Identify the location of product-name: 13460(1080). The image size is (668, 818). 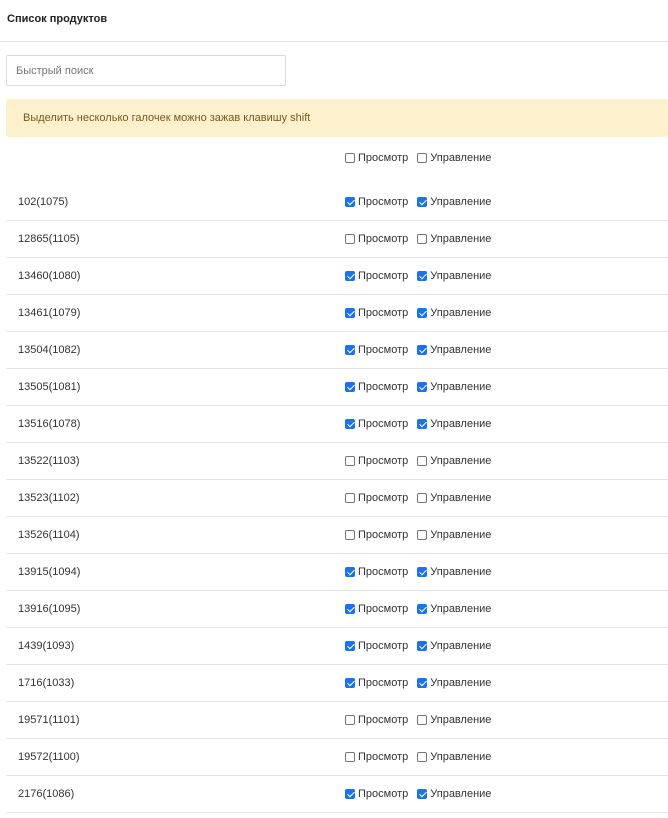
(49, 276).